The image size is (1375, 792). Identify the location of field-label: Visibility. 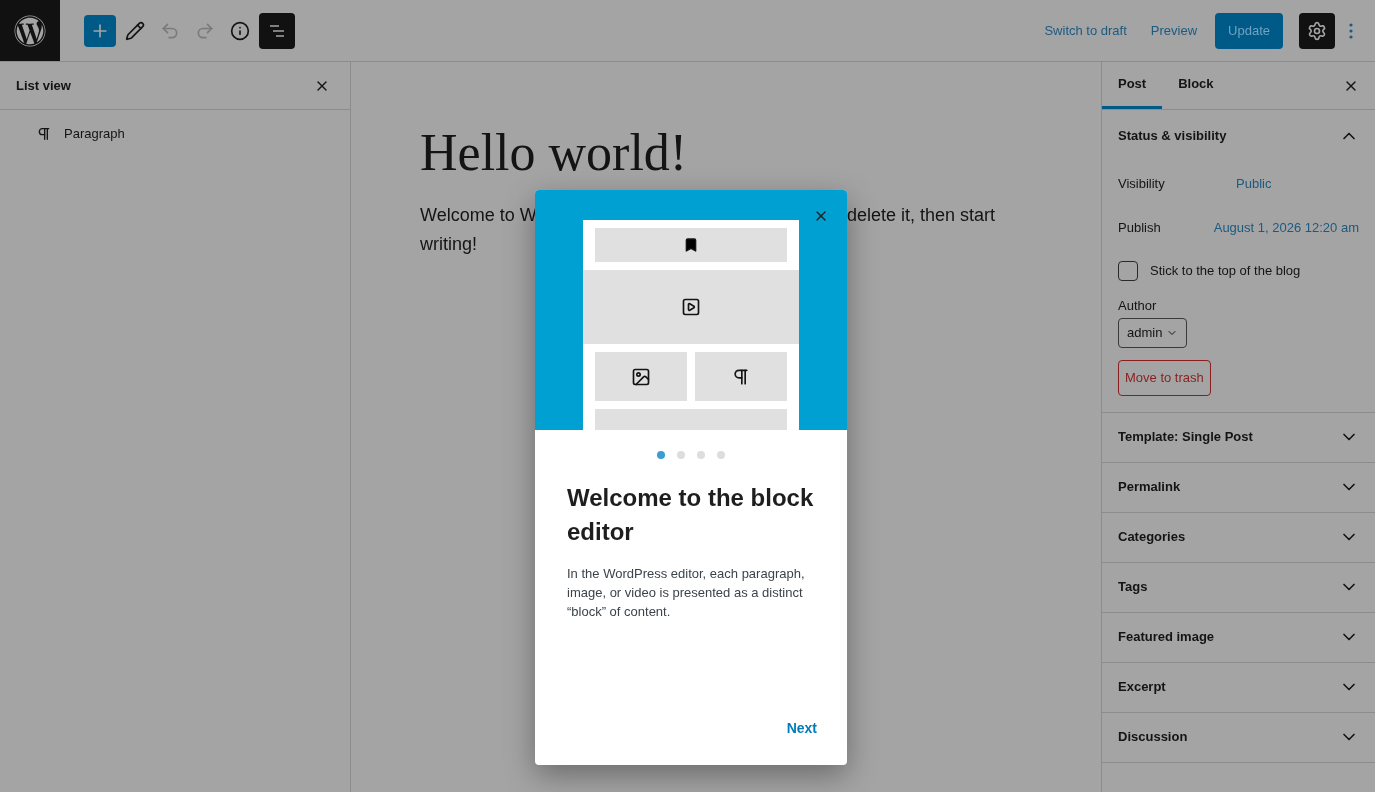
(1142, 184).